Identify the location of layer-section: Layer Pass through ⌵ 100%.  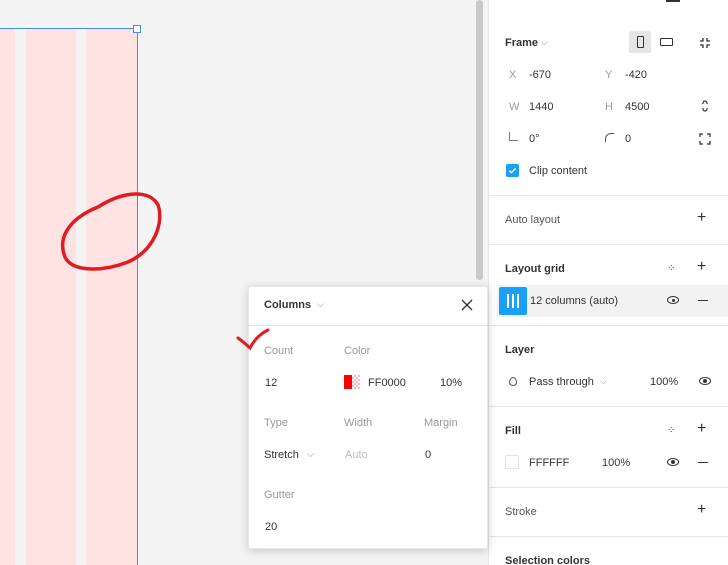
(608, 366).